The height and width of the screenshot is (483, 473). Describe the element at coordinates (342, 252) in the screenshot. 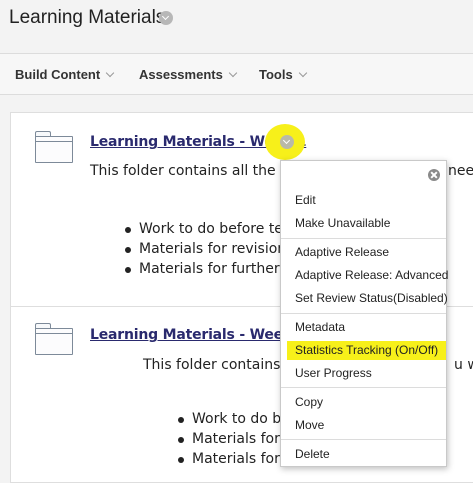

I see `menu-item-adaptive-release: Adaptive Release` at that location.